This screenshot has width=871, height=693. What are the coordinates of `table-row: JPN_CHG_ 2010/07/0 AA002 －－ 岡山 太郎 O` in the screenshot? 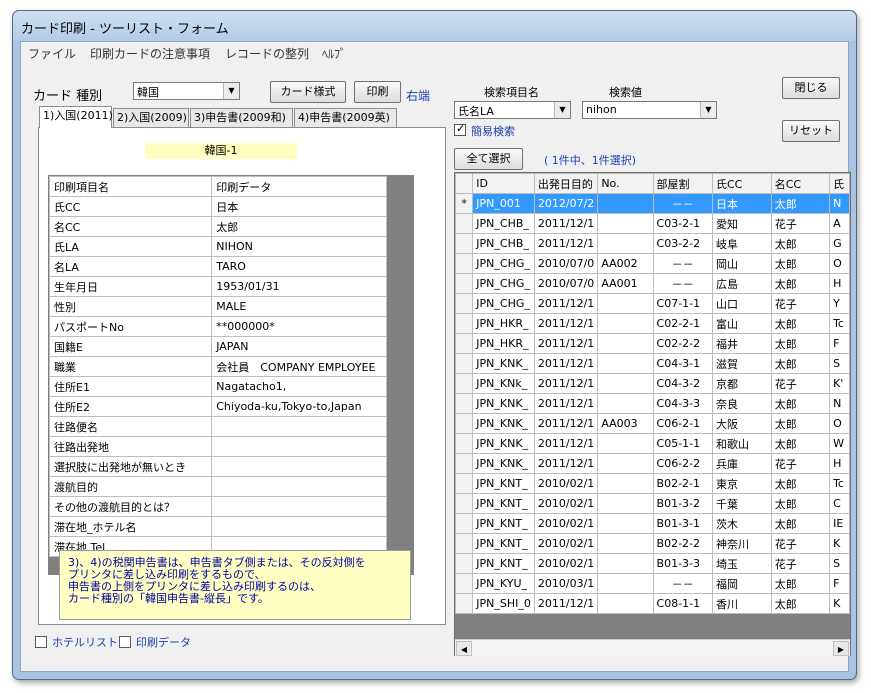 It's located at (652, 263).